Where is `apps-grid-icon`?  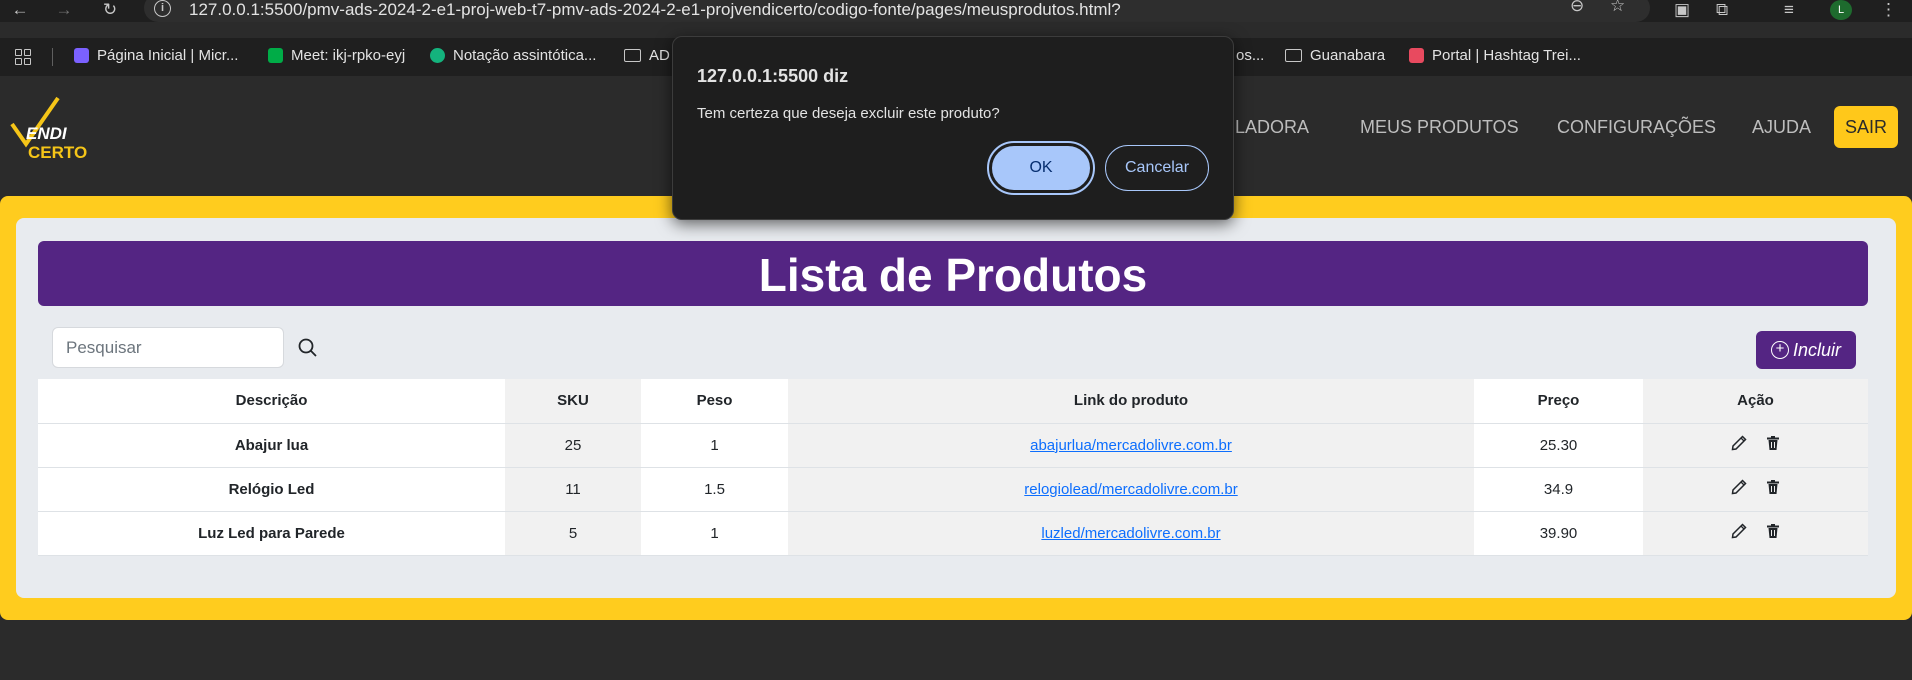
apps-grid-icon is located at coordinates (23, 57).